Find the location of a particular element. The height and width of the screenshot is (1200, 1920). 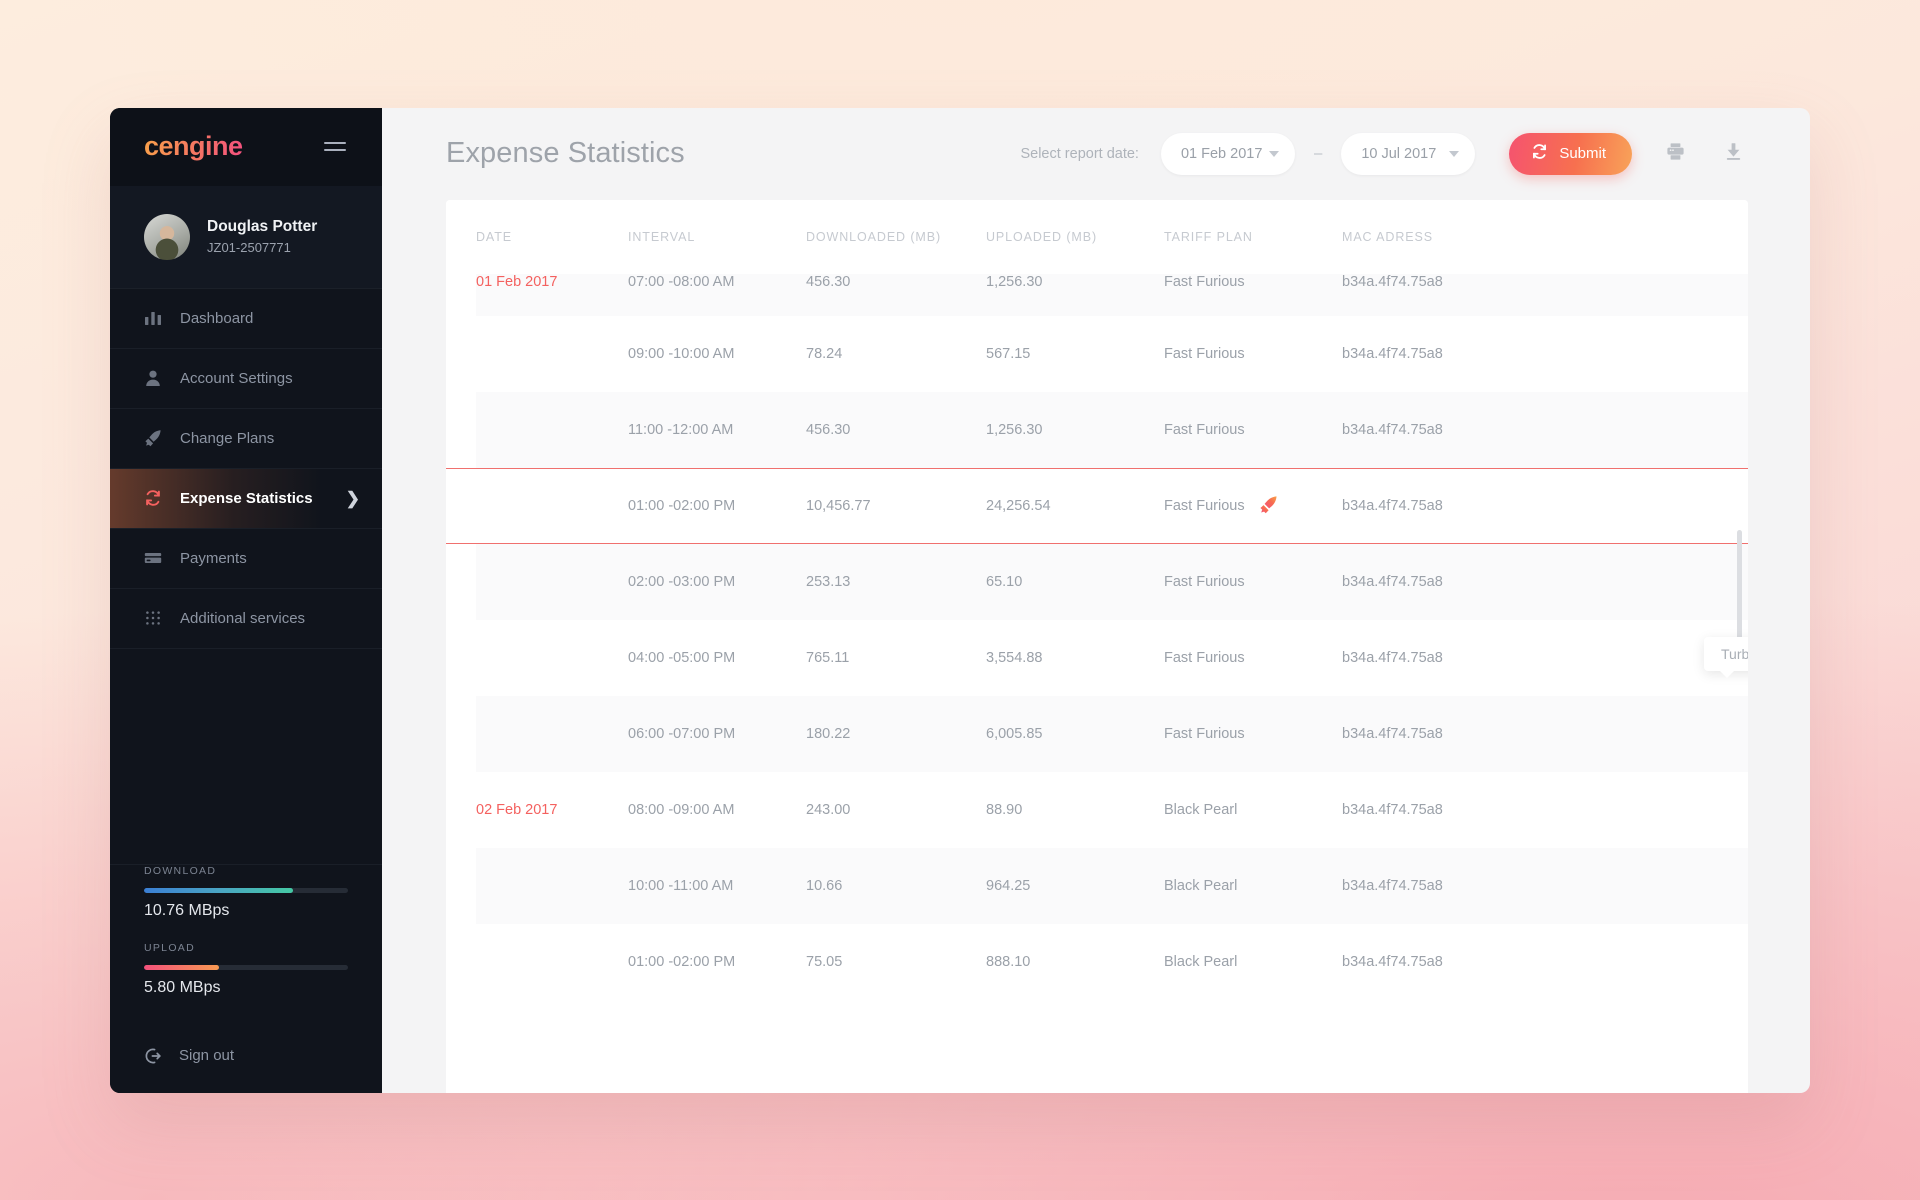

speed-meters: DOWNLOAD 10.76 MBps UPLOAD 5.80 MBps is located at coordinates (246, 941).